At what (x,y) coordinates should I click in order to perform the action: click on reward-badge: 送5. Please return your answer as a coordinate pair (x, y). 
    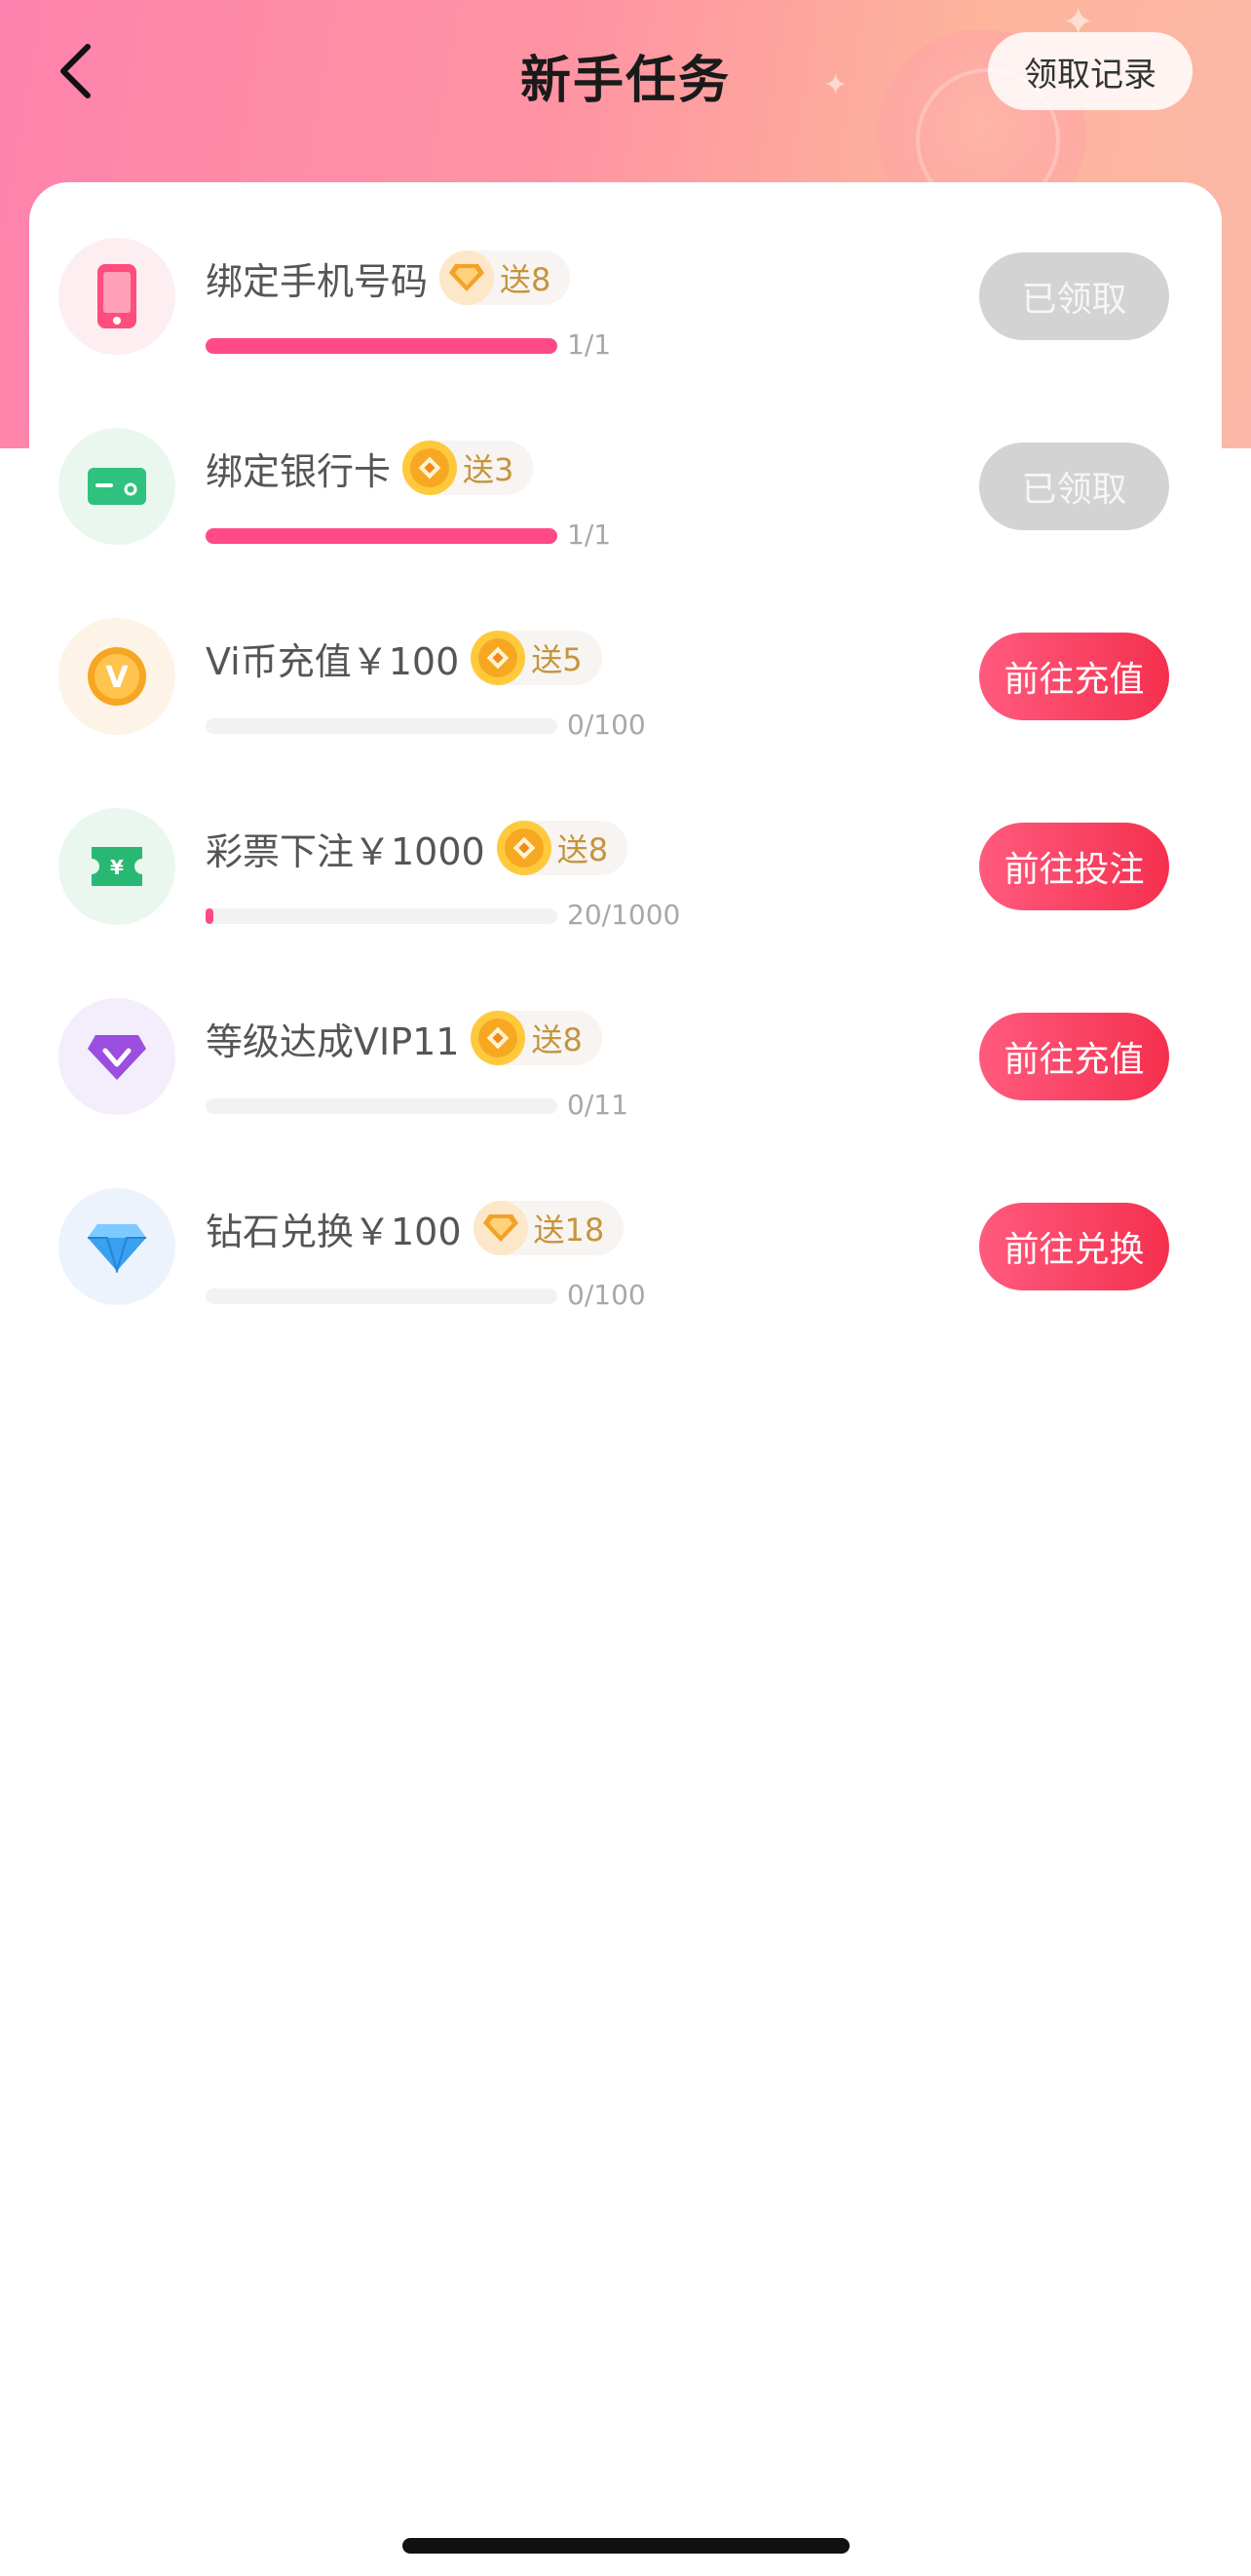
    Looking at the image, I should click on (536, 658).